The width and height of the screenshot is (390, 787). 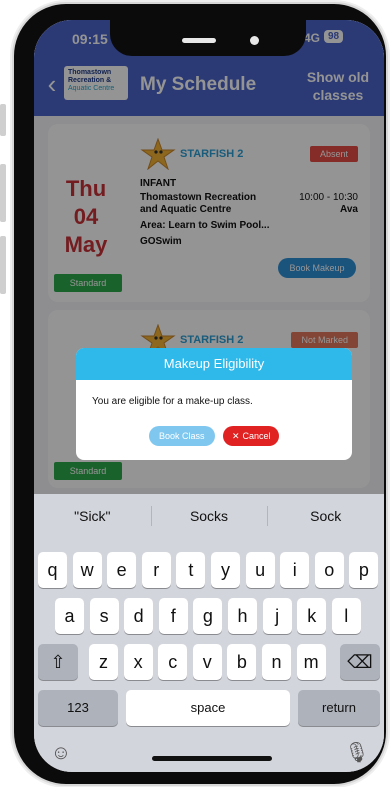 What do you see at coordinates (242, 662) in the screenshot?
I see `key-b: b` at bounding box center [242, 662].